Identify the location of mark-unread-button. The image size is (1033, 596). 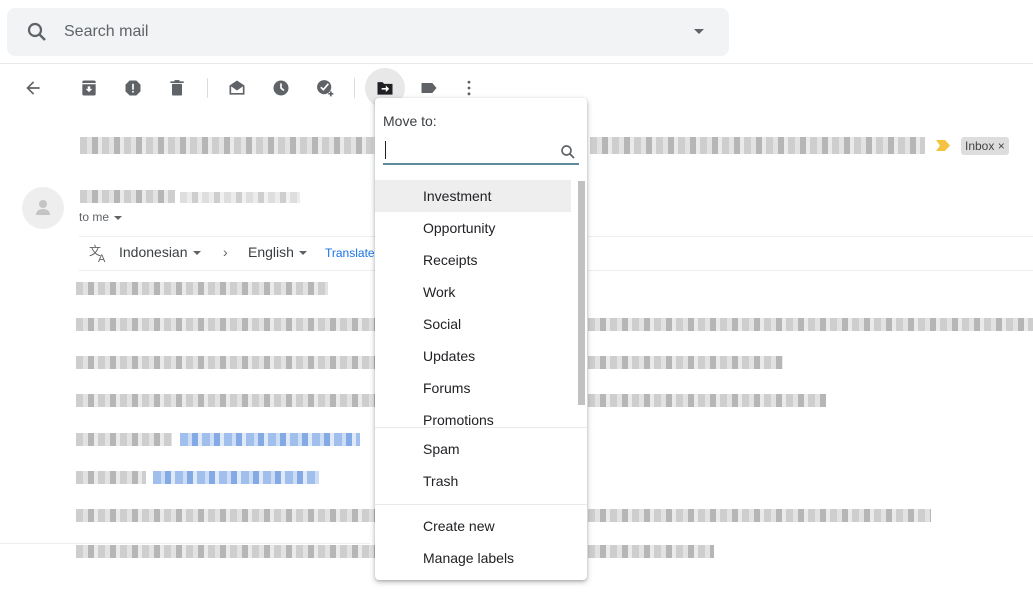
(237, 88).